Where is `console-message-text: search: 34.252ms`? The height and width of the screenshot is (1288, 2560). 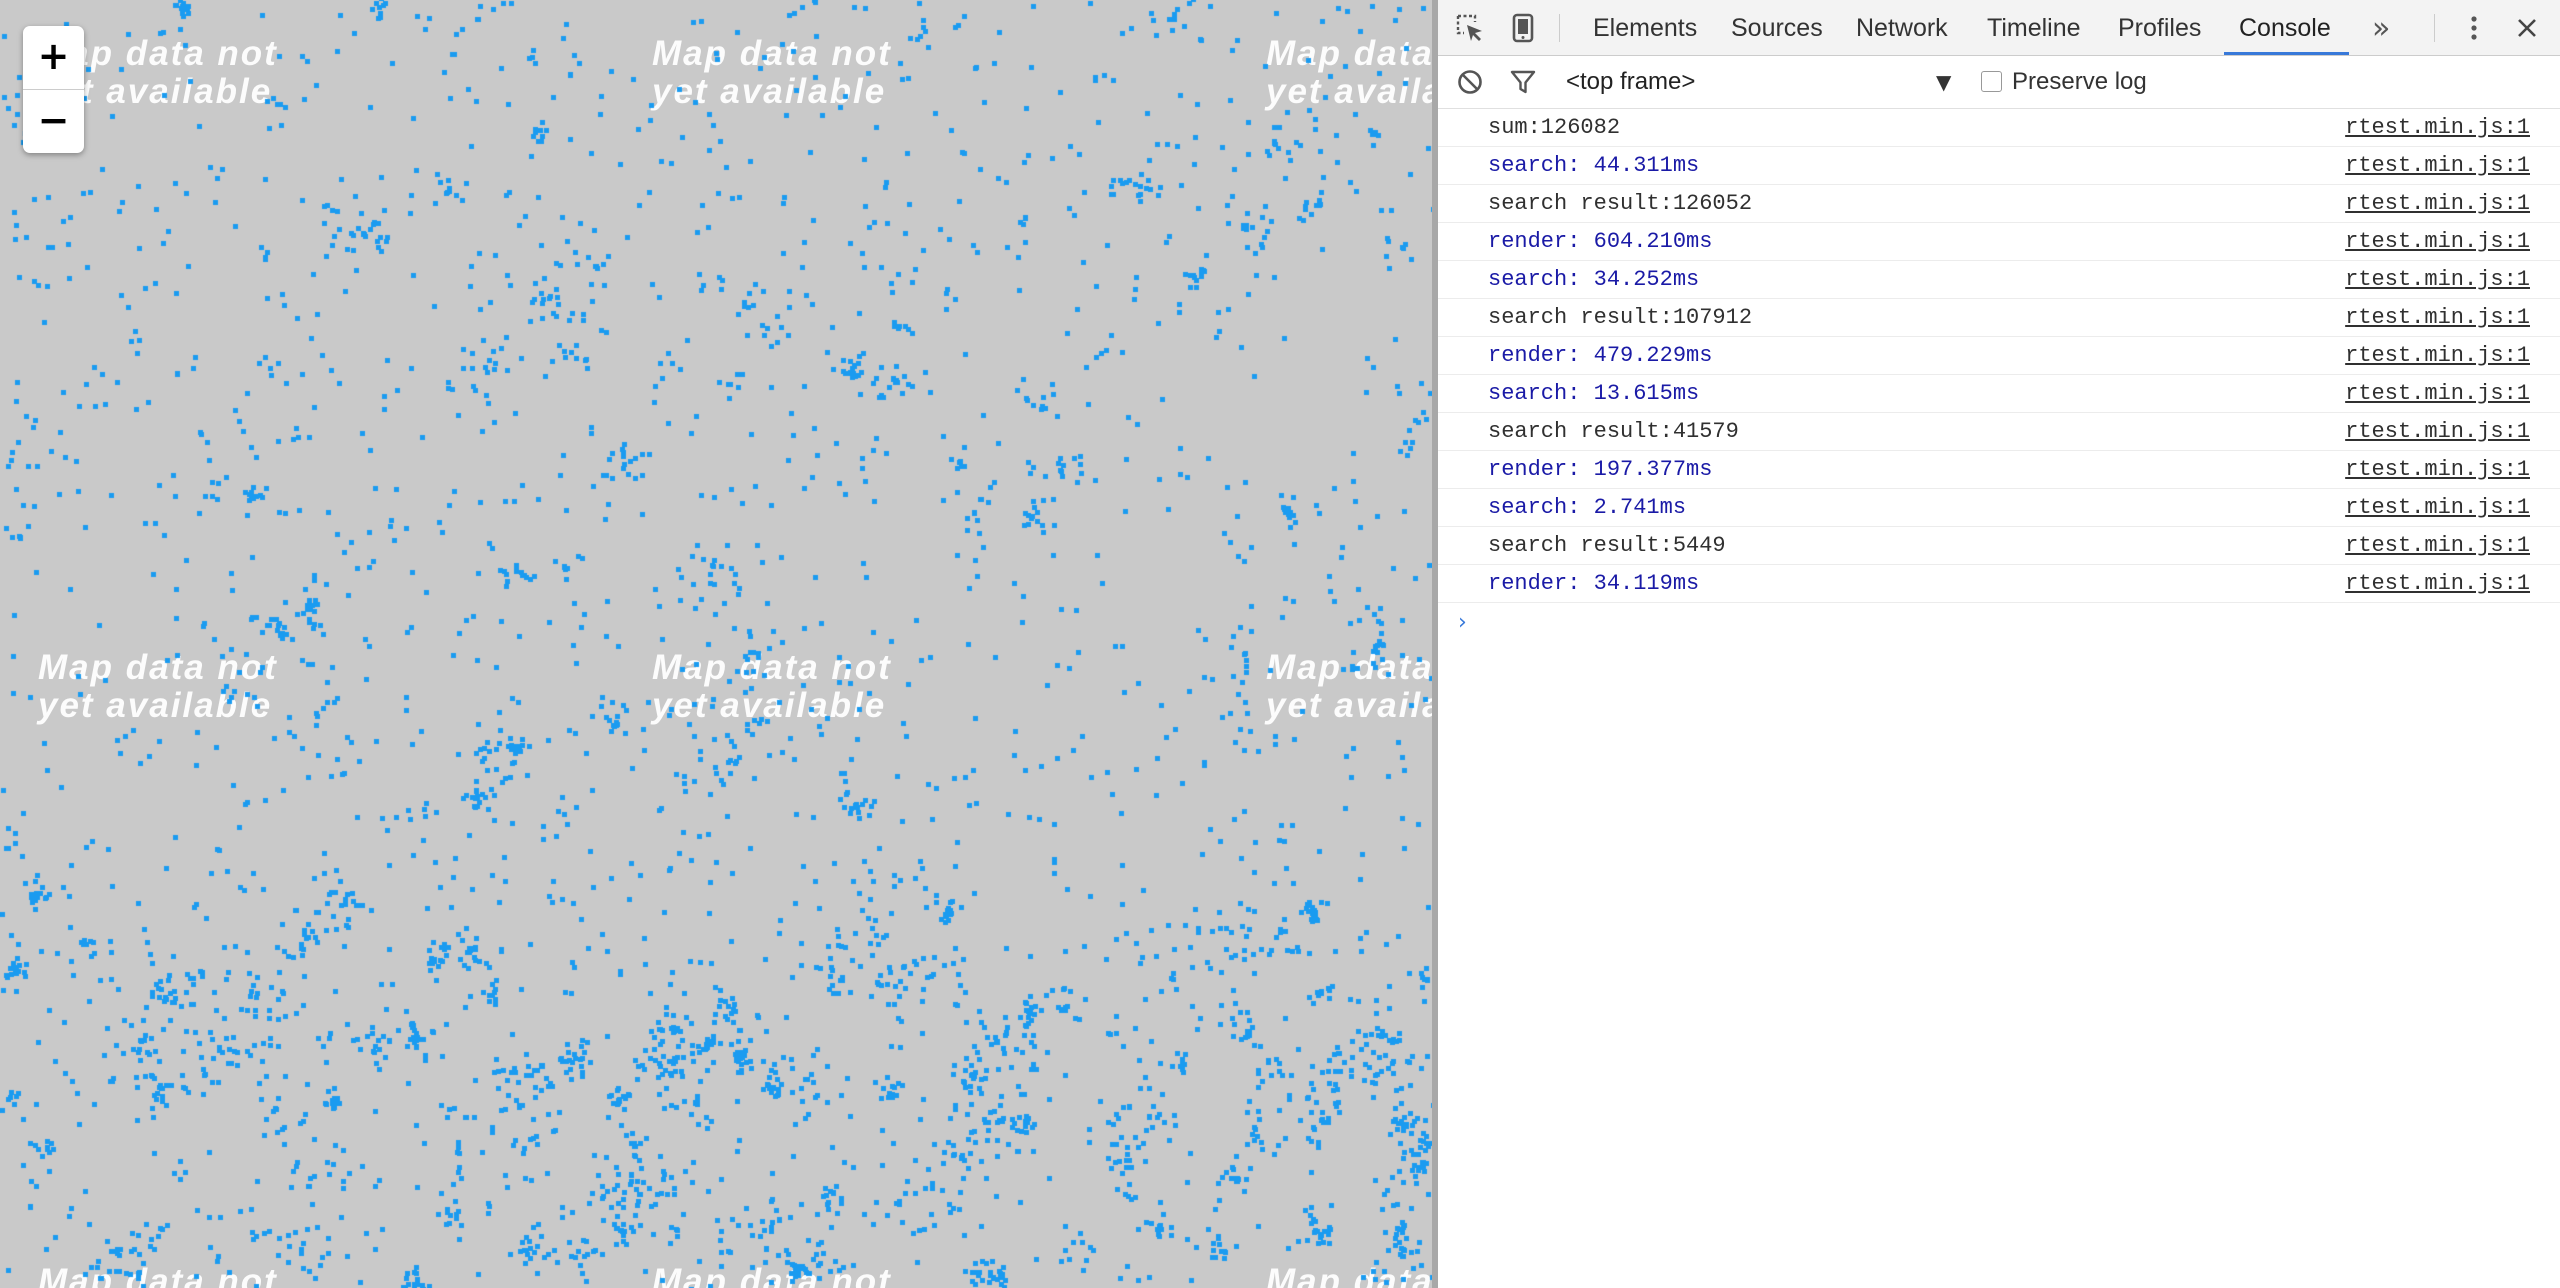
console-message-text: search: 34.252ms is located at coordinates (1594, 279).